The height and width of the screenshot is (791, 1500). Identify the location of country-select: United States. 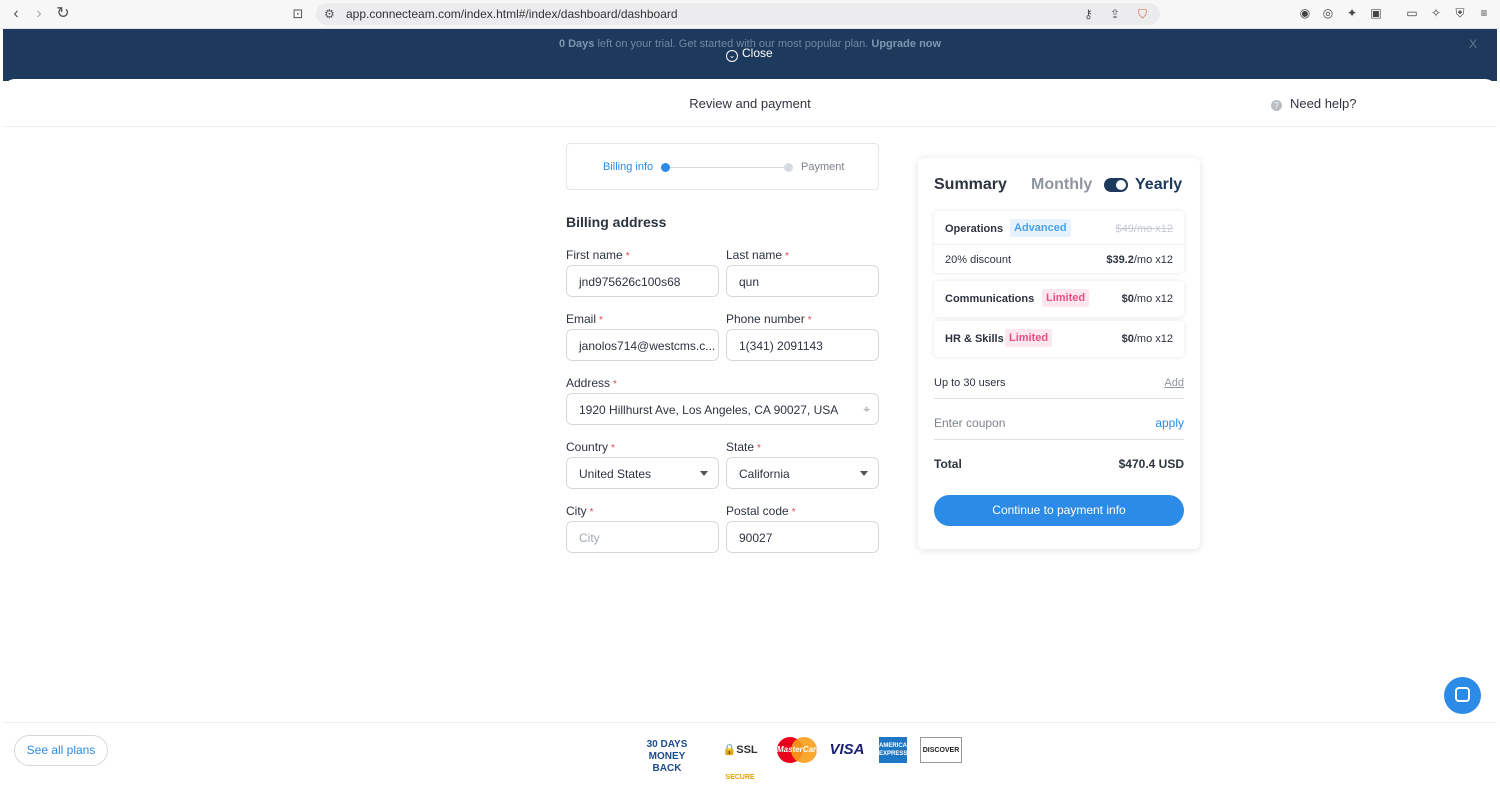
(642, 473).